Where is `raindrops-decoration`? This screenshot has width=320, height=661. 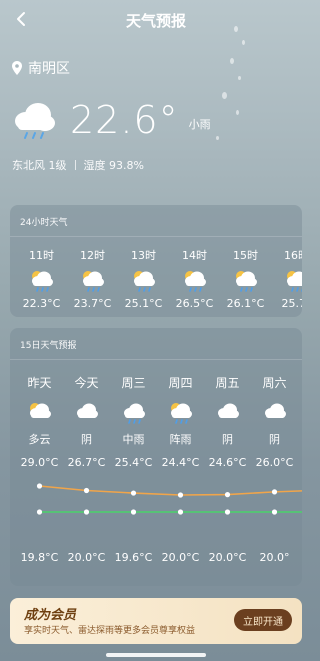 raindrops-decoration is located at coordinates (232, 93).